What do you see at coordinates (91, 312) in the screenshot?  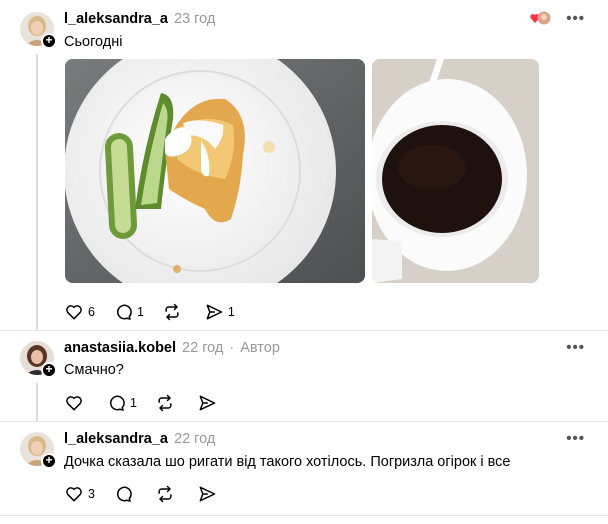 I see `like-count: 6` at bounding box center [91, 312].